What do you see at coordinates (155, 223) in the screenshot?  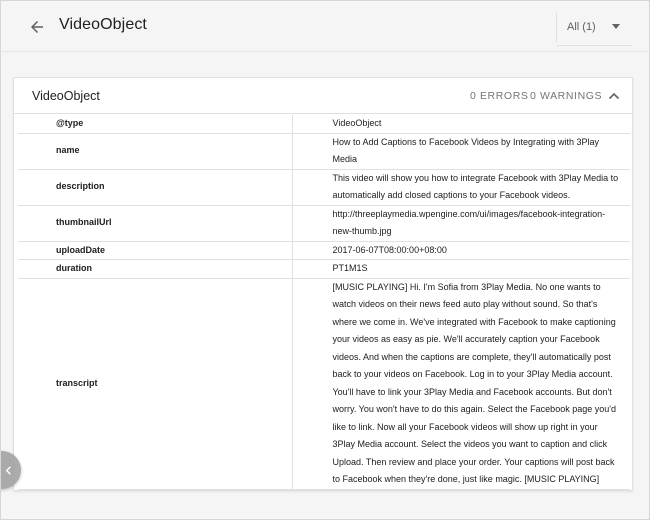 I see `property-key: thumbnailUrl` at bounding box center [155, 223].